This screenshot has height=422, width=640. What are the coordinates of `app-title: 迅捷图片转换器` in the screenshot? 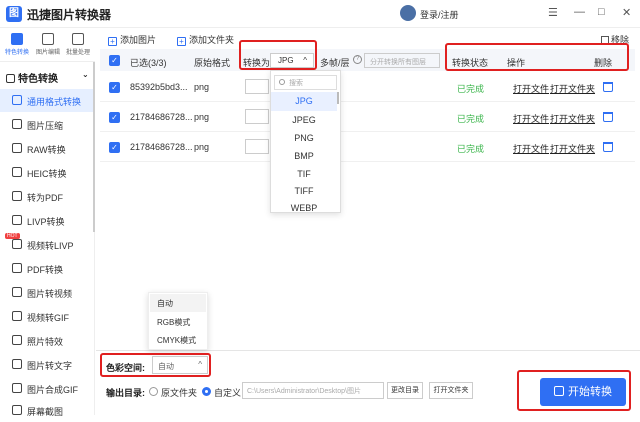 It's located at (69, 15).